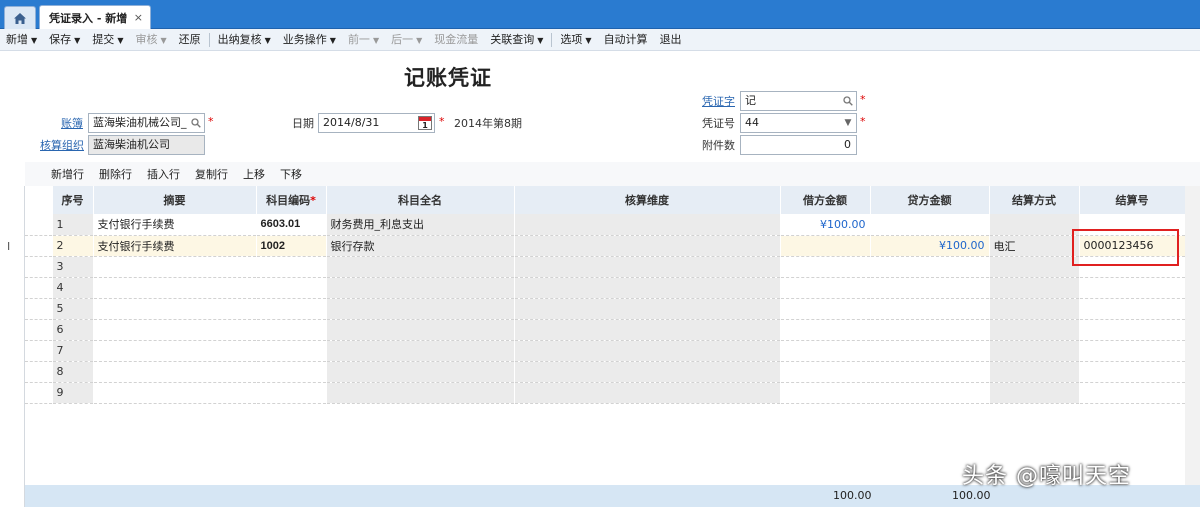 This screenshot has height=507, width=1200. Describe the element at coordinates (798, 101) in the screenshot. I see `voucher-word-field: 记` at that location.